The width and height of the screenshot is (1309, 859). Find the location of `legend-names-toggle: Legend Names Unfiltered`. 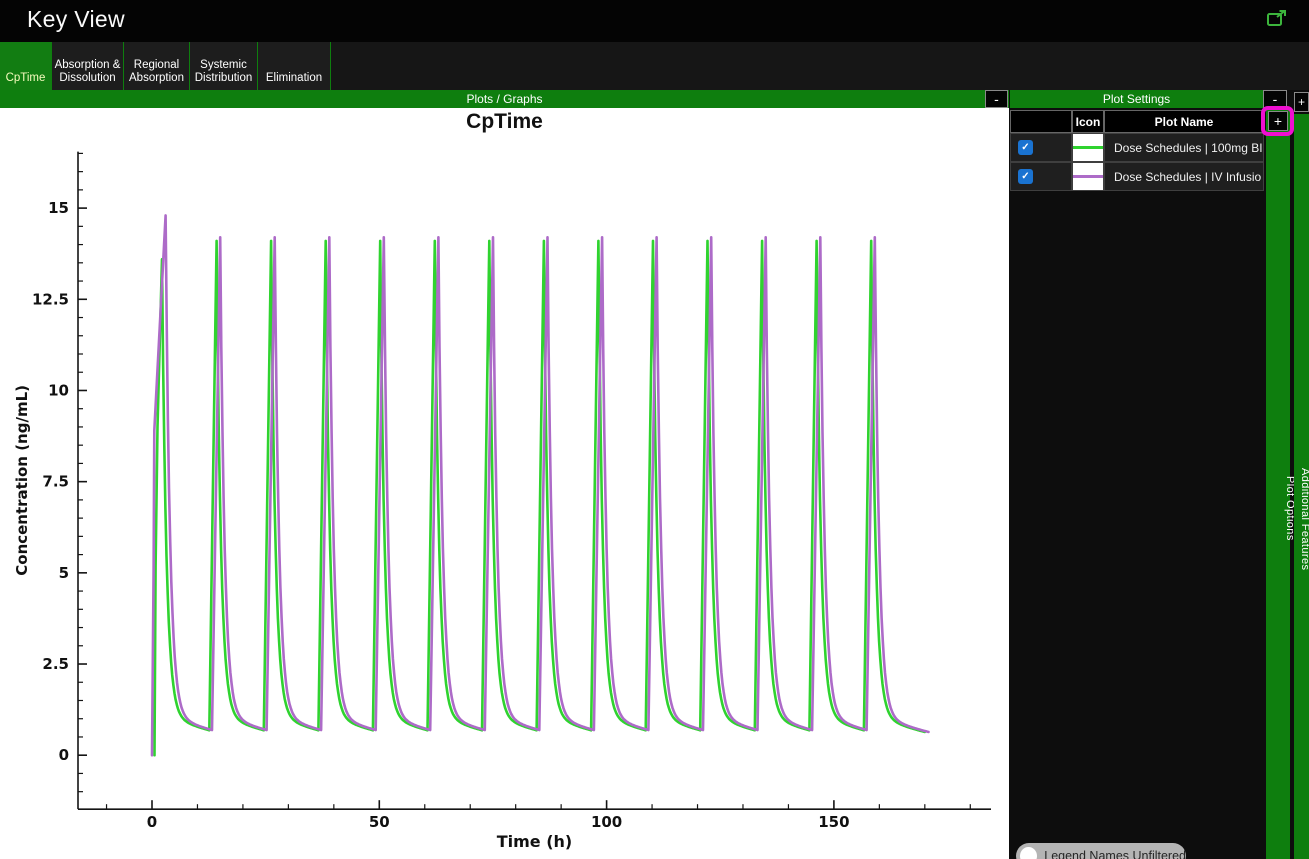

legend-names-toggle: Legend Names Unfiltered is located at coordinates (1101, 851).